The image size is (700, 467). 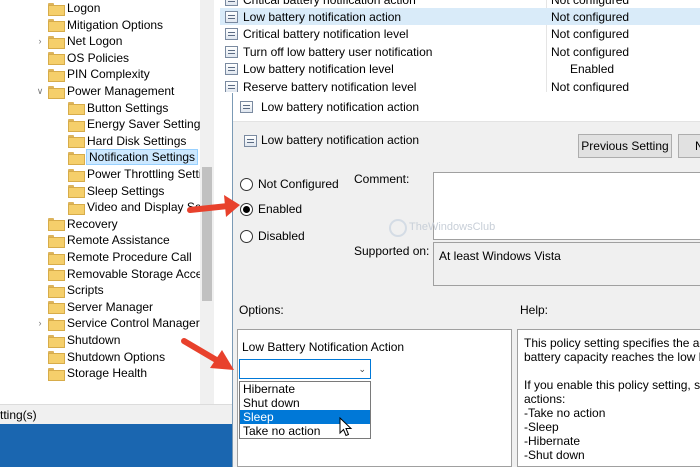 What do you see at coordinates (566, 264) in the screenshot?
I see `supported-on-value: At least Windows Vista` at bounding box center [566, 264].